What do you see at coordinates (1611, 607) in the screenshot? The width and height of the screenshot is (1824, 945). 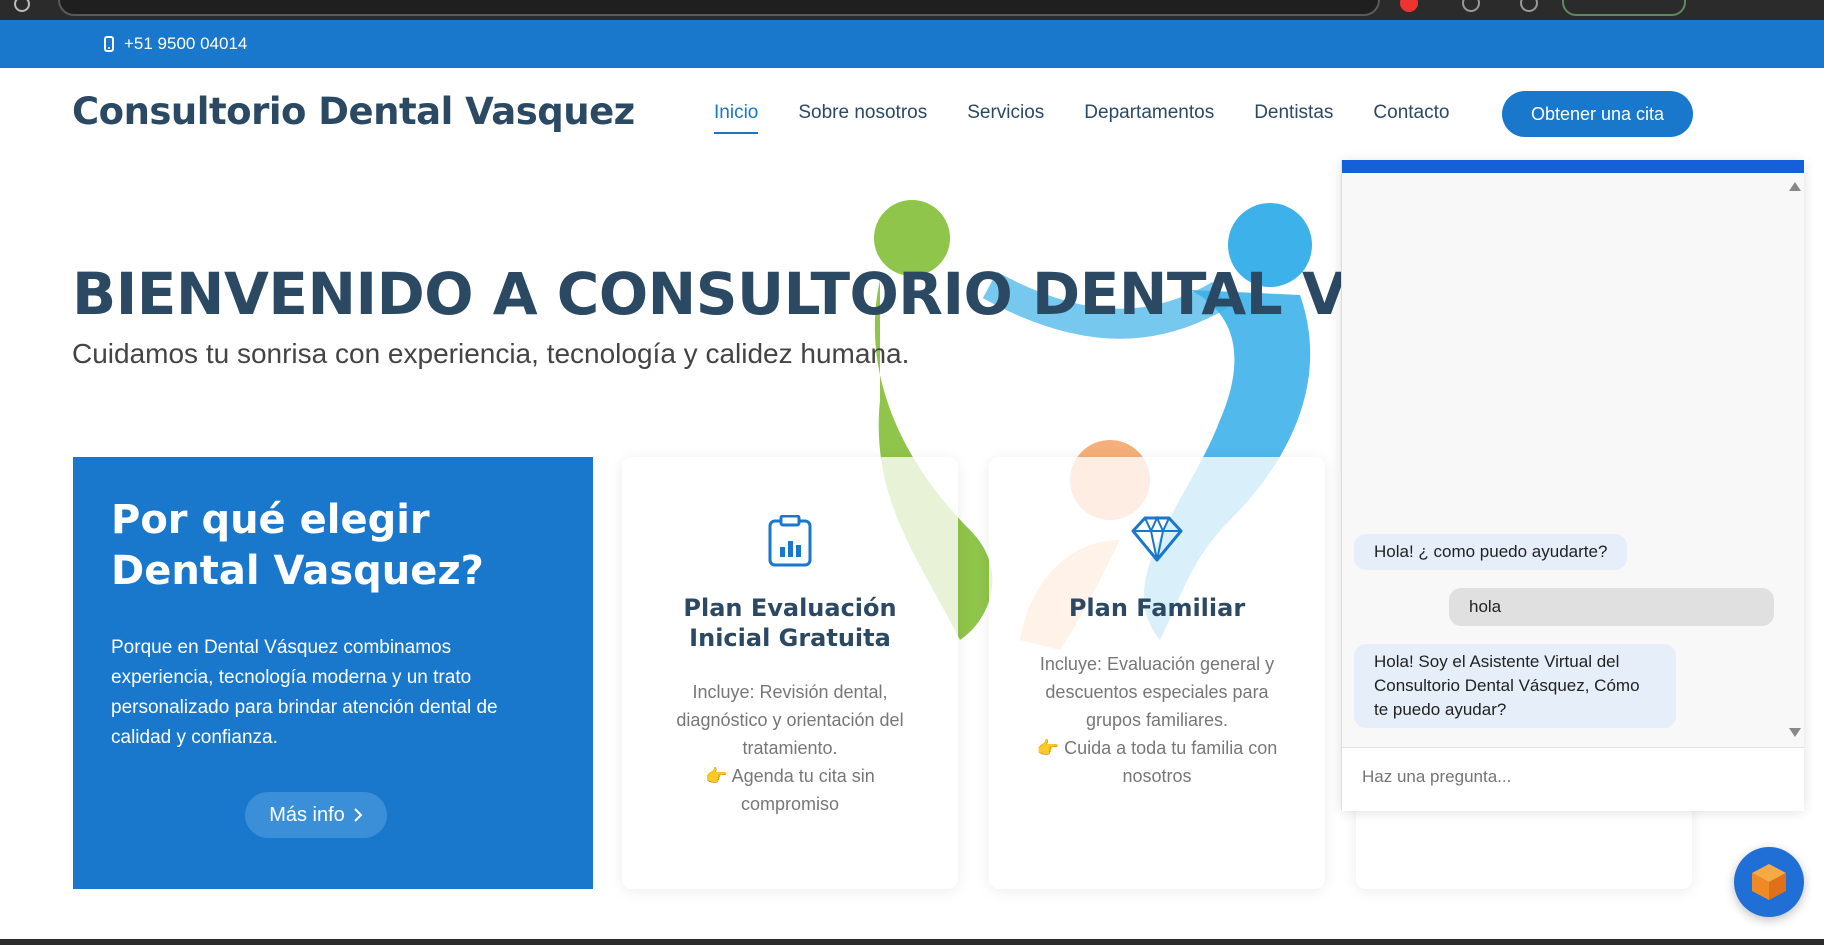 I see `chat-message-user: hola` at bounding box center [1611, 607].